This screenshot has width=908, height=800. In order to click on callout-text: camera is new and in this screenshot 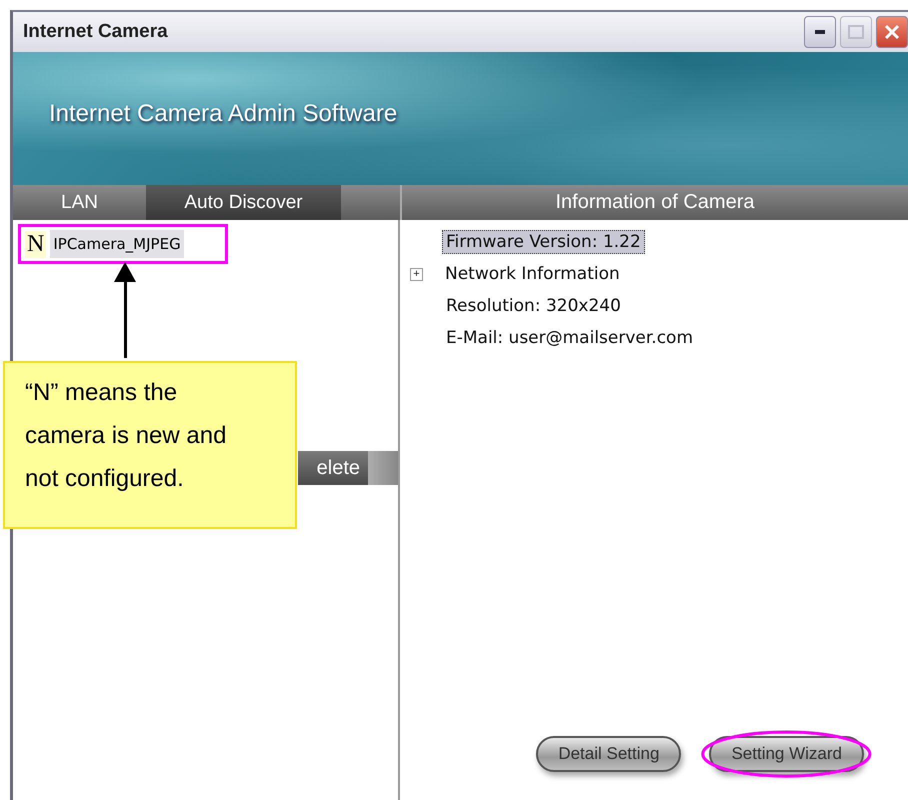, I will do `click(126, 436)`.